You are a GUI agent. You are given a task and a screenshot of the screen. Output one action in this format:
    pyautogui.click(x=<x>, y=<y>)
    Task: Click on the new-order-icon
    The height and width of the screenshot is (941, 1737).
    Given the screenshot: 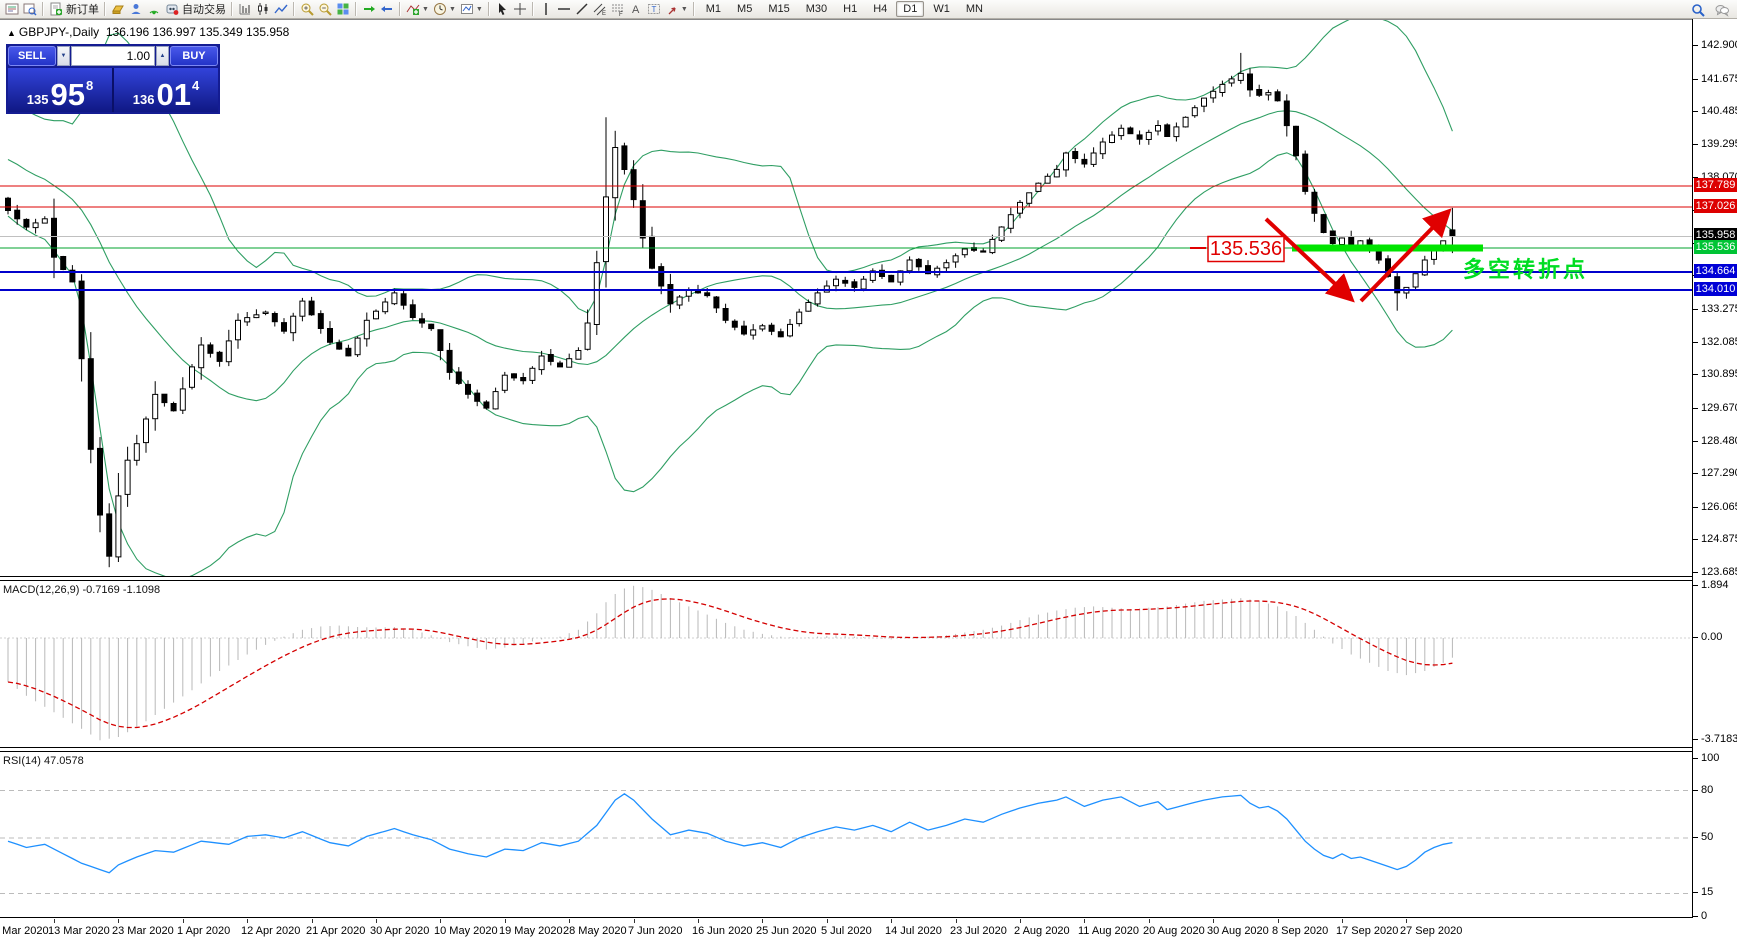 What is the action you would take?
    pyautogui.click(x=56, y=9)
    